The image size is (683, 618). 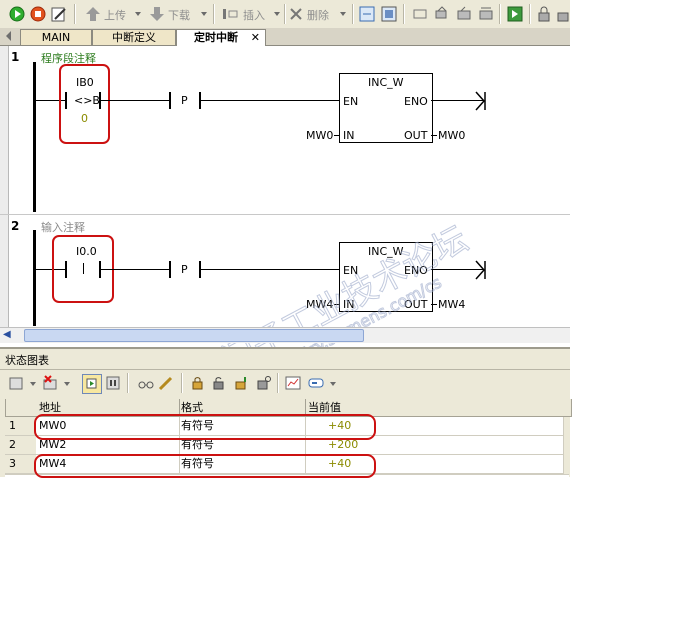 What do you see at coordinates (59, 14) in the screenshot?
I see `edit-icon` at bounding box center [59, 14].